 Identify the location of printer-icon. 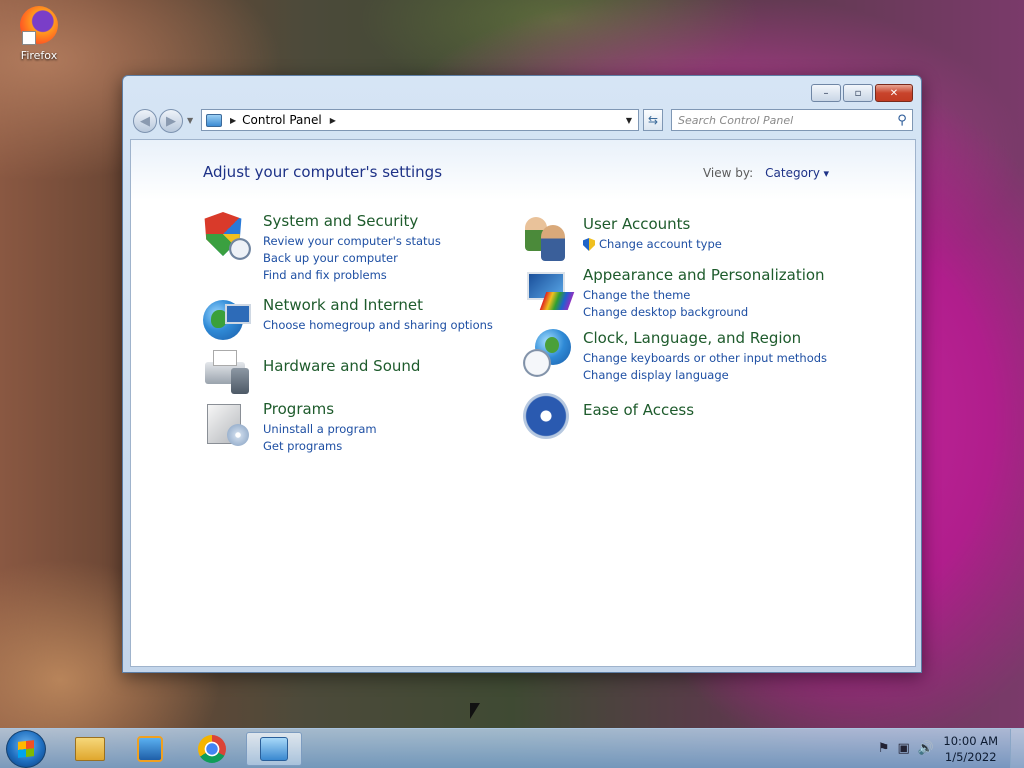
(227, 372).